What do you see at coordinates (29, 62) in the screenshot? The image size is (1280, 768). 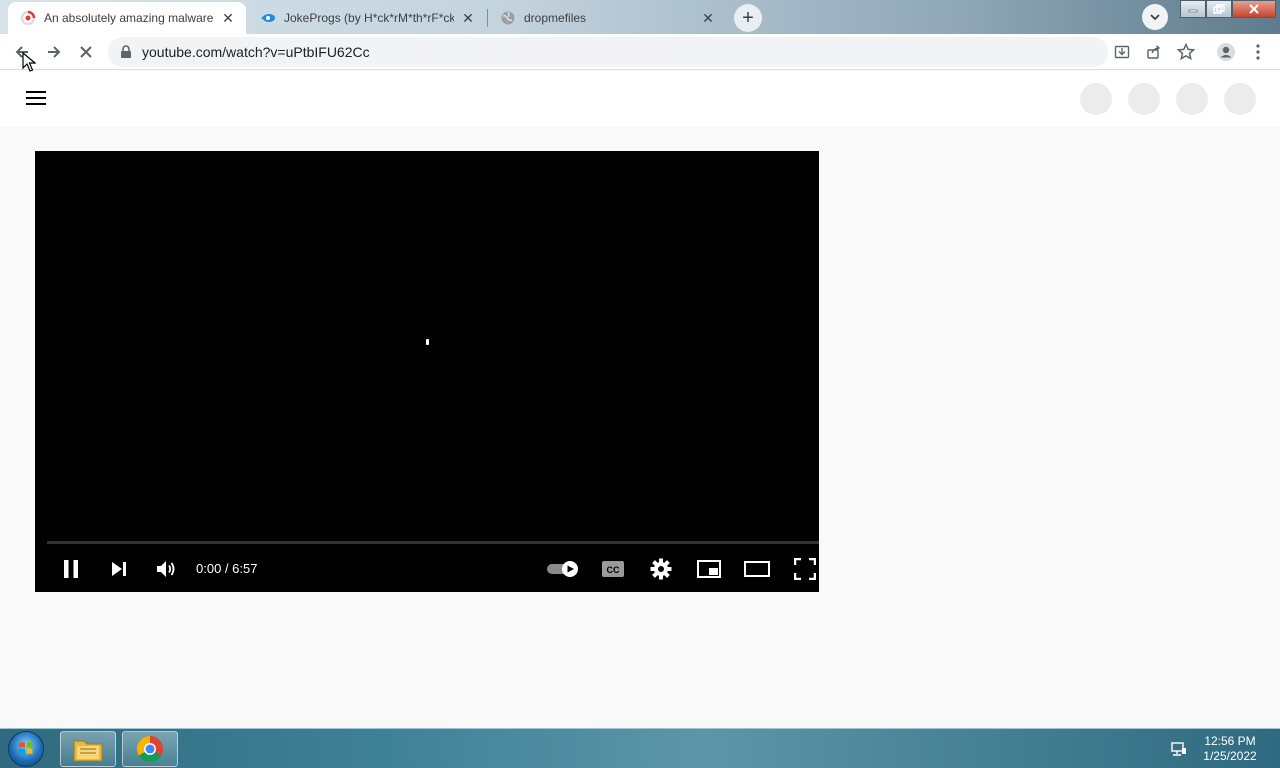 I see `mouse-cursor-icon` at bounding box center [29, 62].